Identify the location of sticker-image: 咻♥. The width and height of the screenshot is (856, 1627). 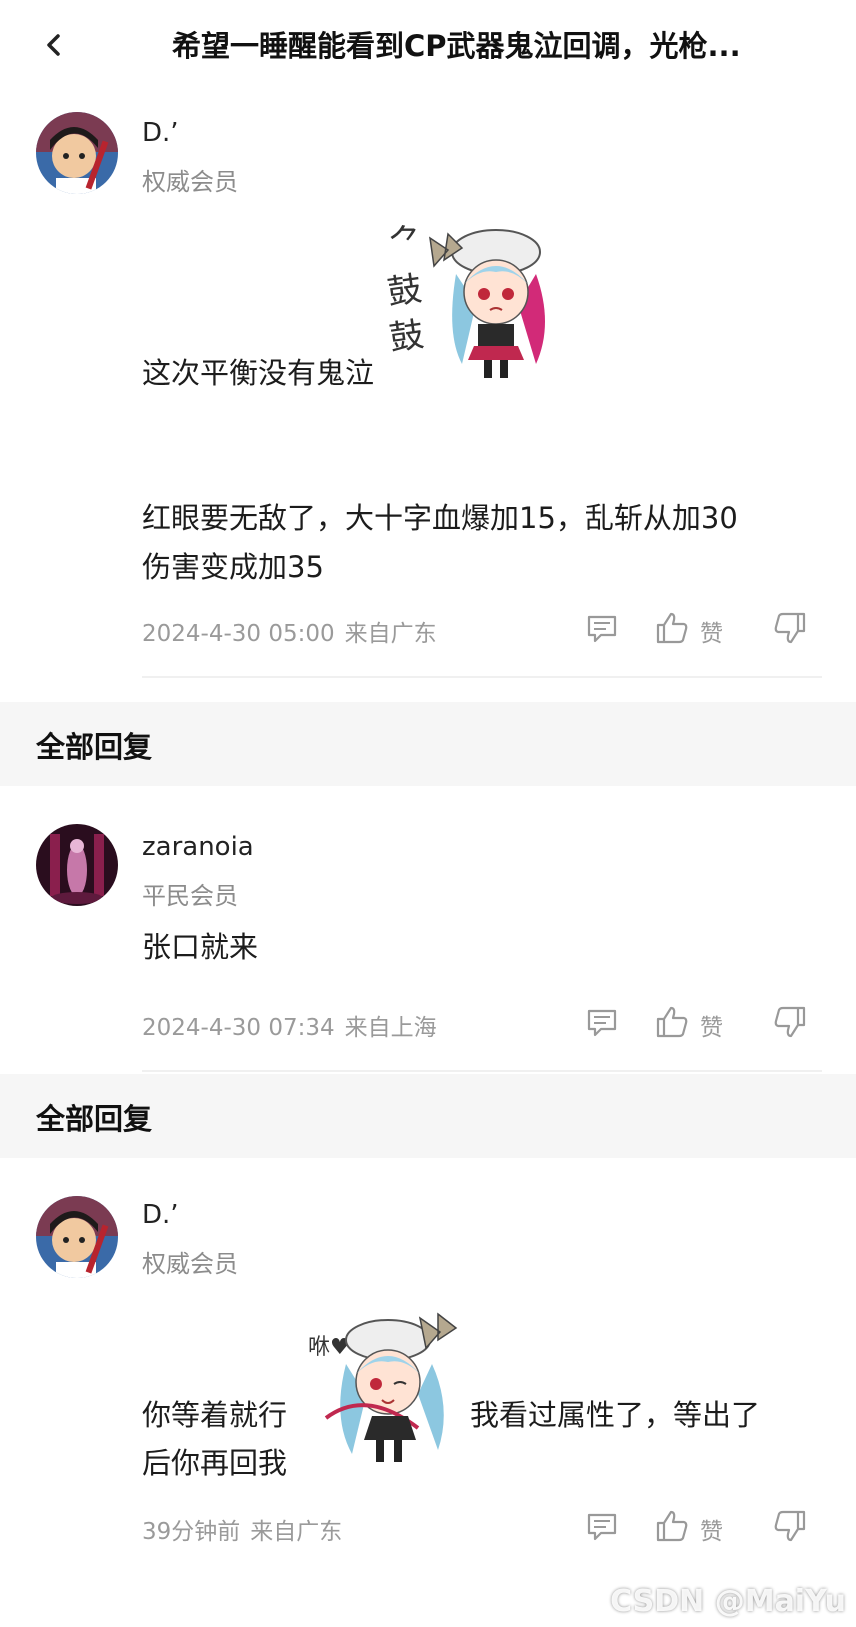
(387, 1389).